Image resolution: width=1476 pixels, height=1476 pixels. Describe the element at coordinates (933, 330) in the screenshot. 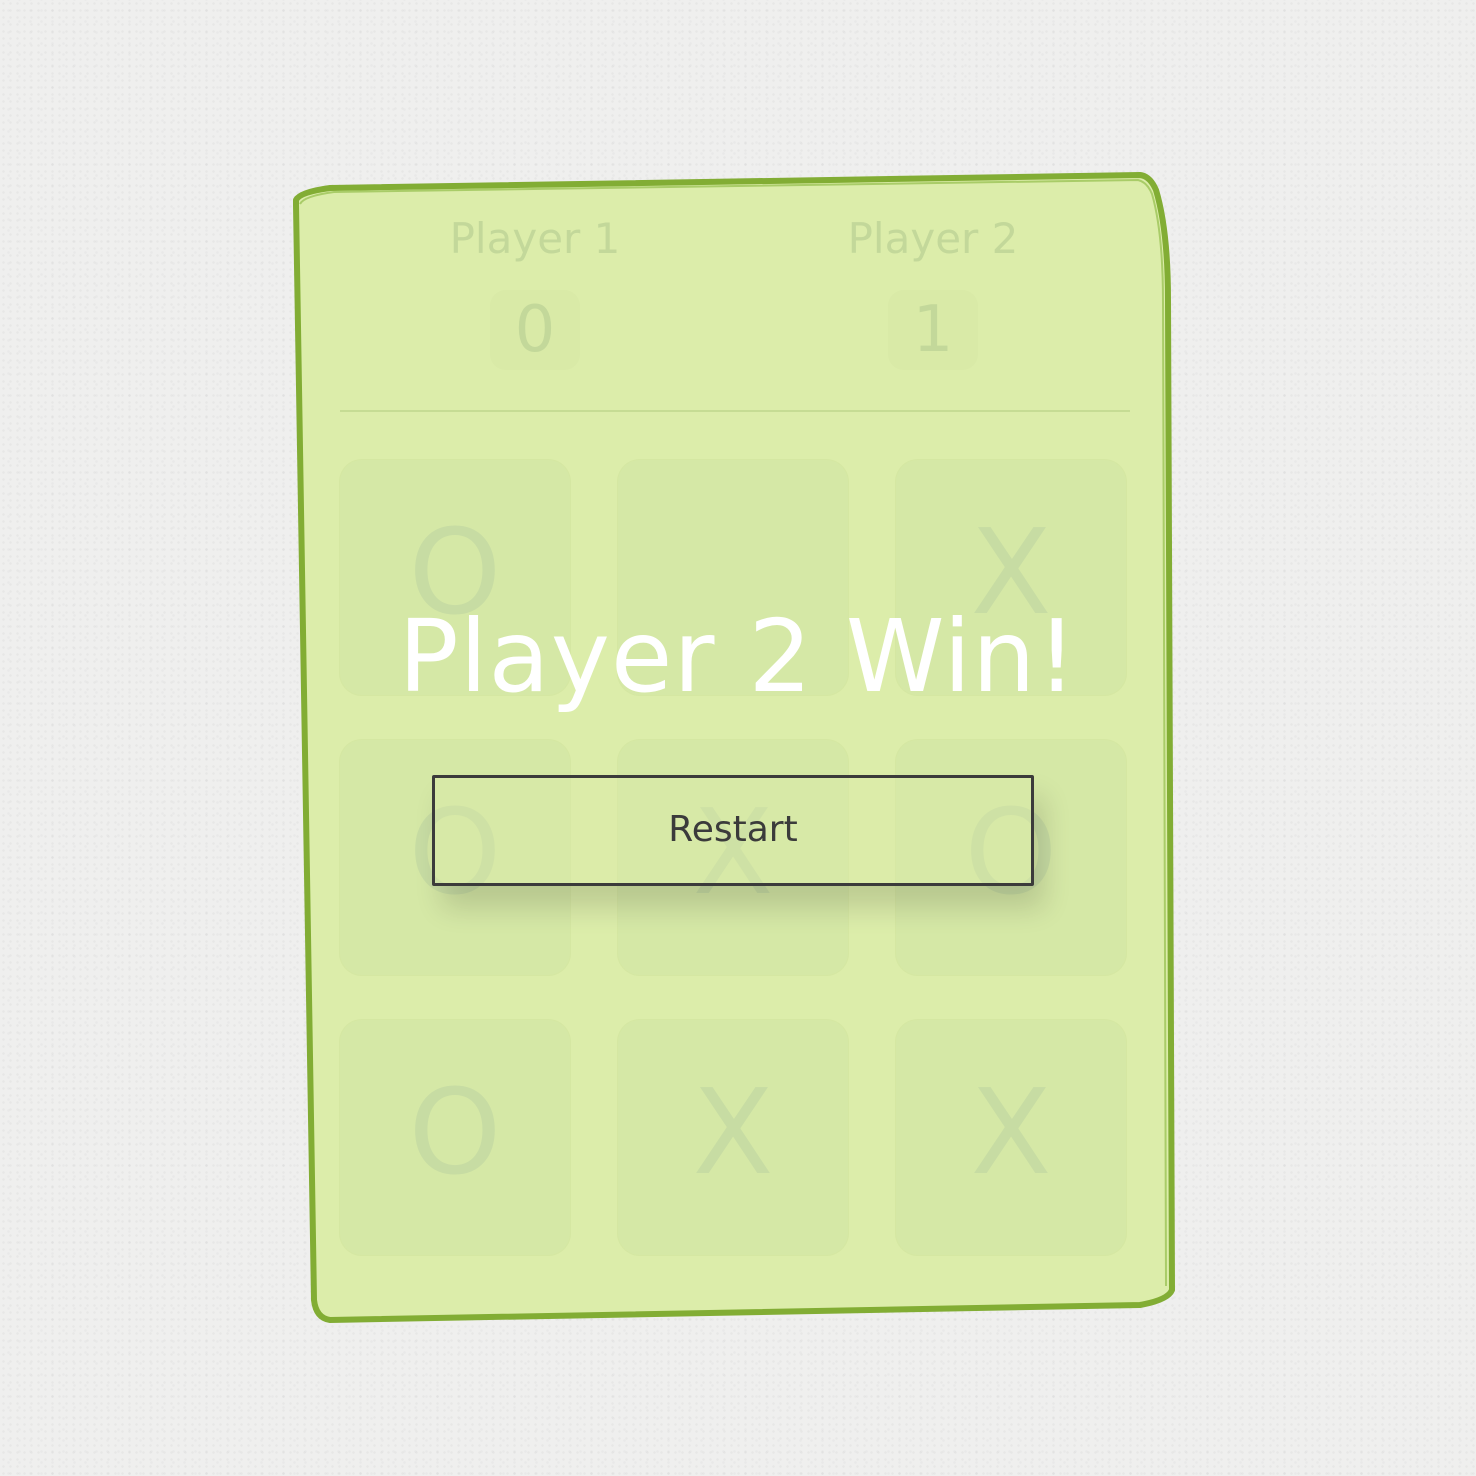

I see `player2-score: 1` at that location.